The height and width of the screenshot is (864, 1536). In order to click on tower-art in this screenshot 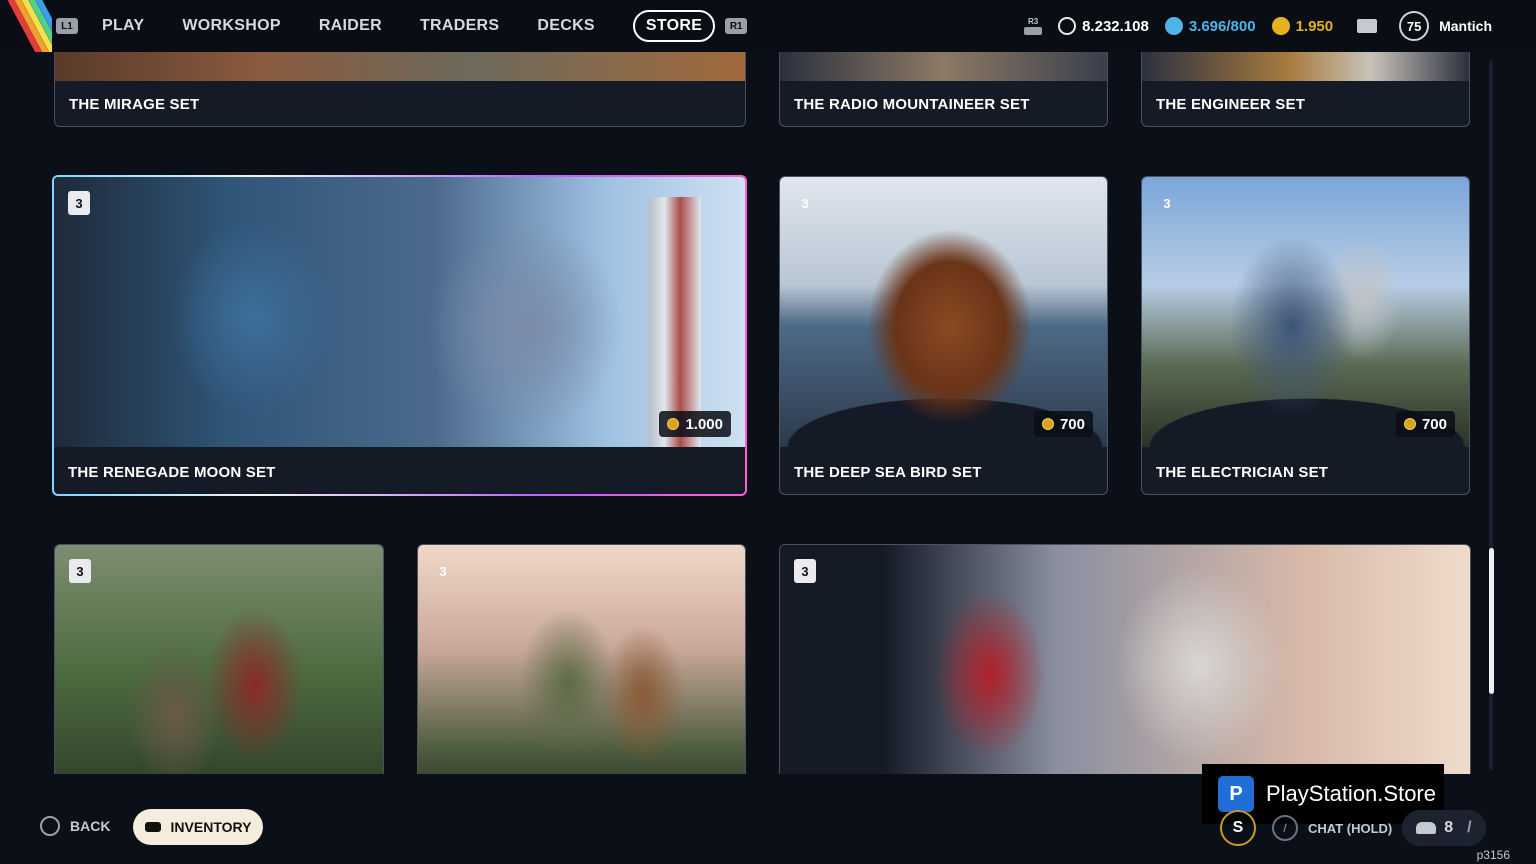, I will do `click(675, 322)`.